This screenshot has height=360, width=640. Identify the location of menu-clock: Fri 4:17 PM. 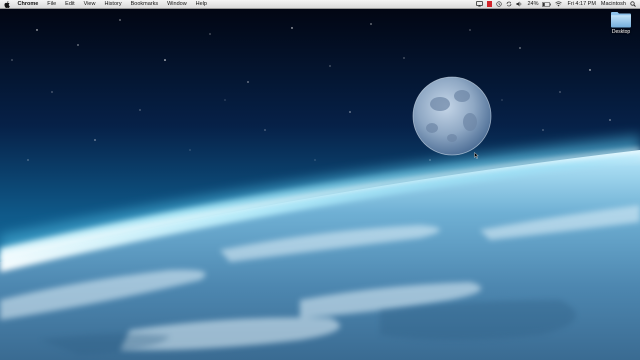
(581, 4).